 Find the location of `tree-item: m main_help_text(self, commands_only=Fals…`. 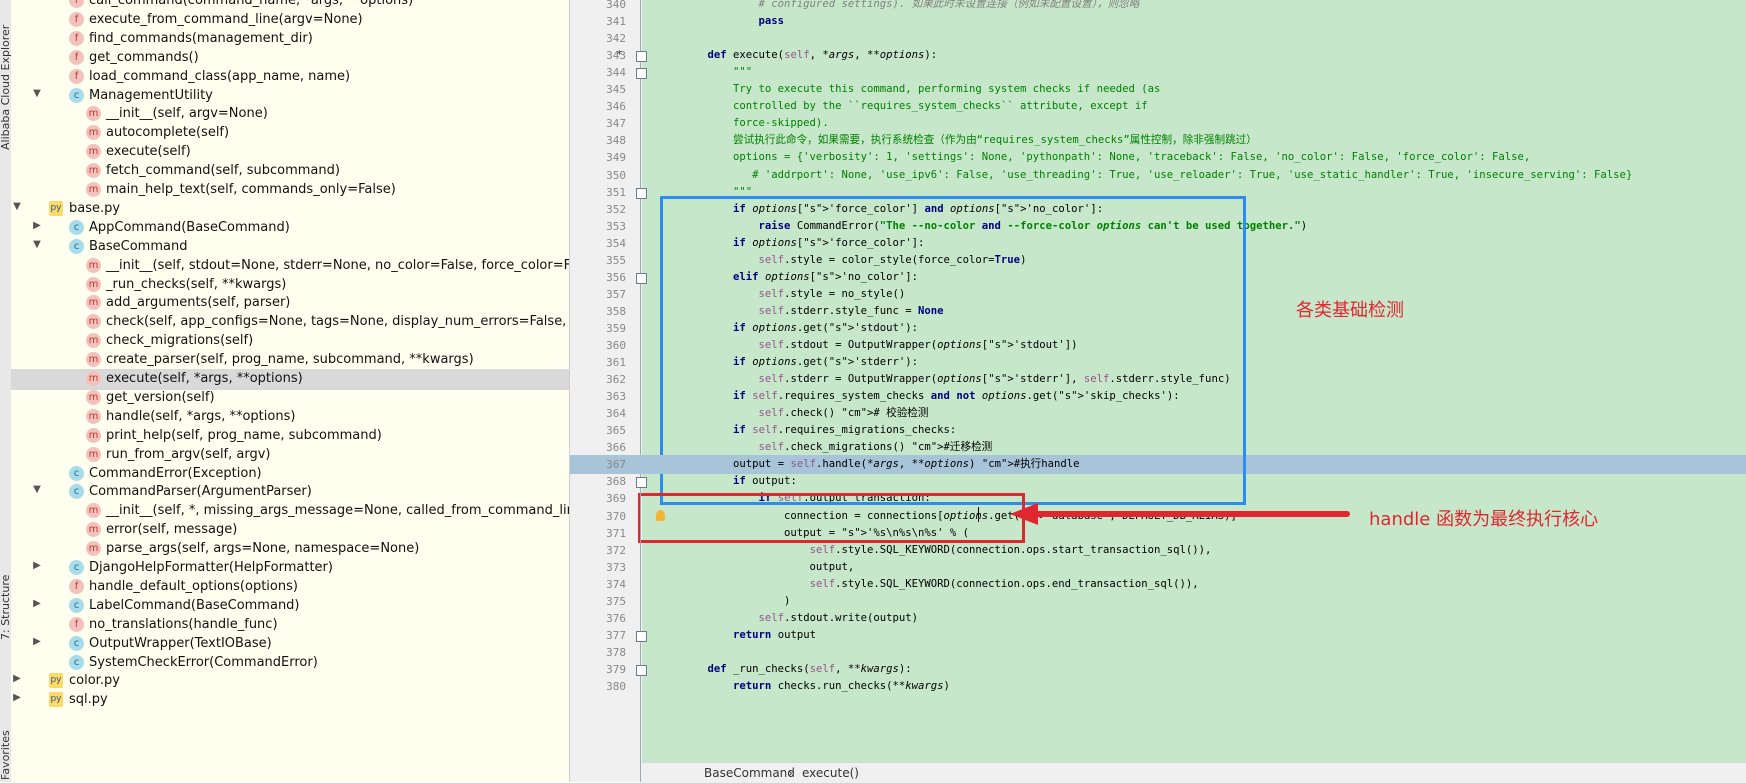

tree-item: m main_help_text(self, commands_only=Fals… is located at coordinates (290, 190).